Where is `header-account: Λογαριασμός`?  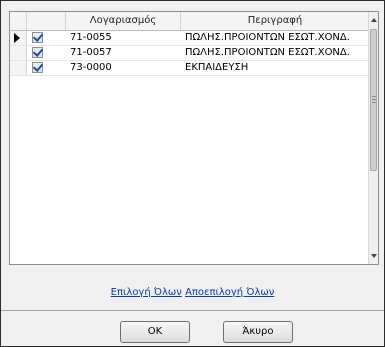 header-account: Λογαριασμός is located at coordinates (123, 21).